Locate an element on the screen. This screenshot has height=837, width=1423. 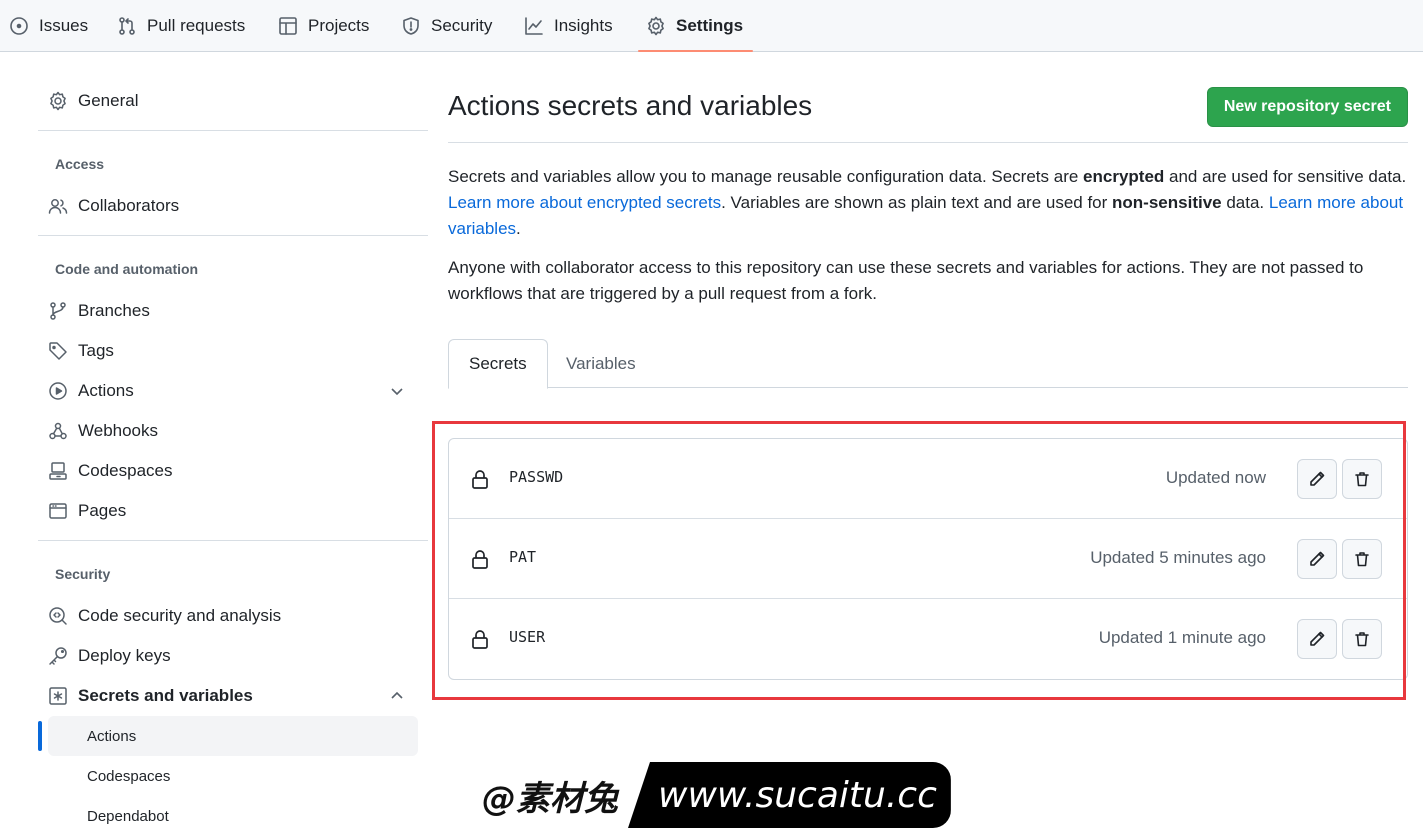
sidebar-subitem-dependabot: Dependabot is located at coordinates (233, 816).